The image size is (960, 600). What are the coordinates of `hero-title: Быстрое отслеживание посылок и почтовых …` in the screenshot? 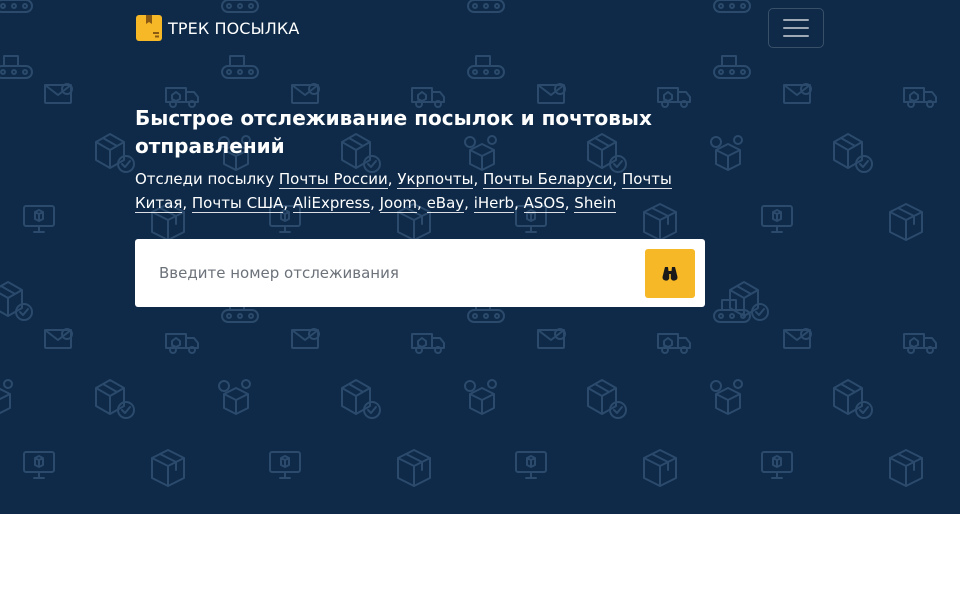 It's located at (393, 132).